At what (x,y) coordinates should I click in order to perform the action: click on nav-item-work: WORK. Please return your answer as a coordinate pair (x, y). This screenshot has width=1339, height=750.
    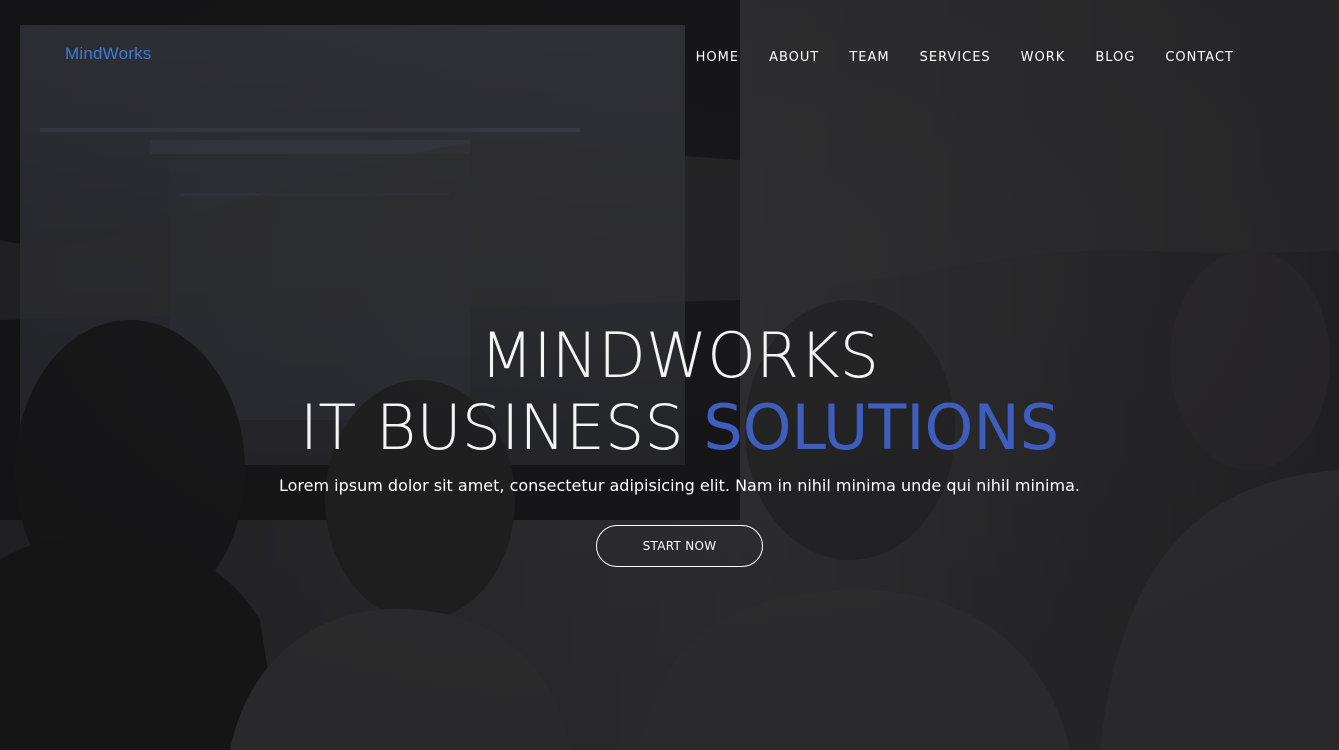
    Looking at the image, I should click on (1043, 57).